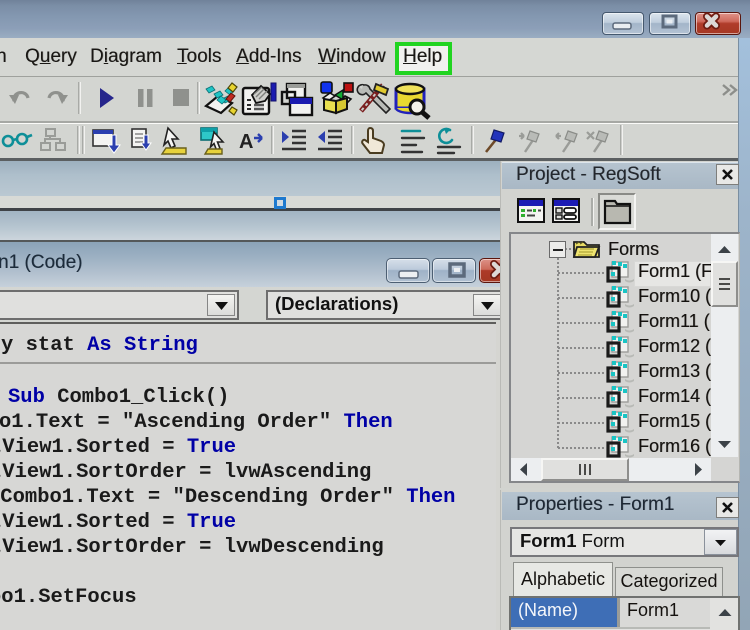  Describe the element at coordinates (246, 142) in the screenshot. I see `svg-text: A` at that location.